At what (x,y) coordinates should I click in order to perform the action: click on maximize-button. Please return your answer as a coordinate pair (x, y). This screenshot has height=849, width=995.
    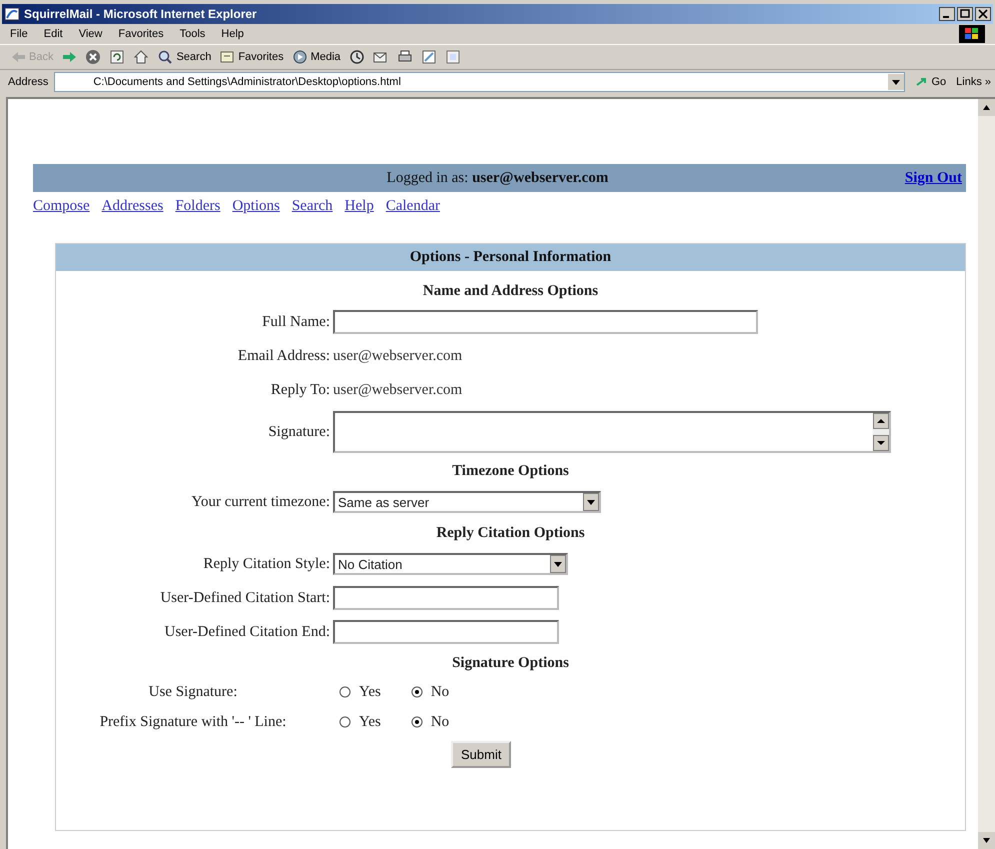
    Looking at the image, I should click on (965, 14).